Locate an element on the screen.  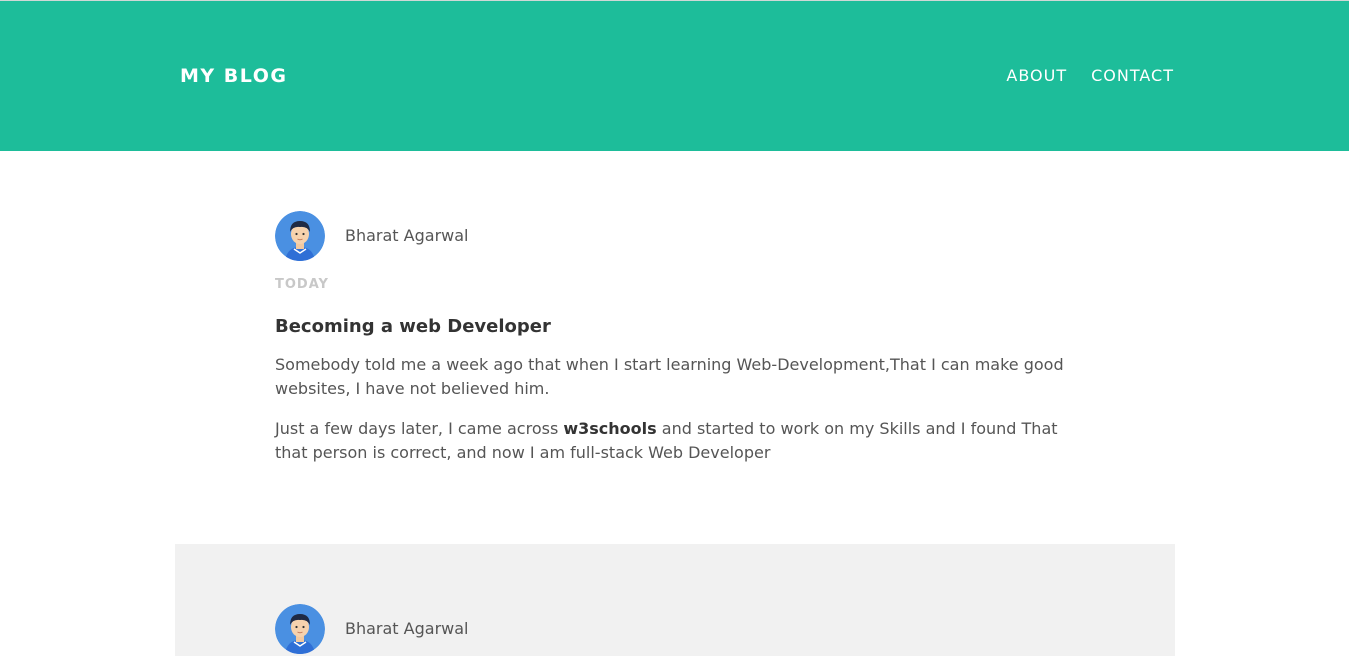
brand-logo: MY BLOG is located at coordinates (233, 76).